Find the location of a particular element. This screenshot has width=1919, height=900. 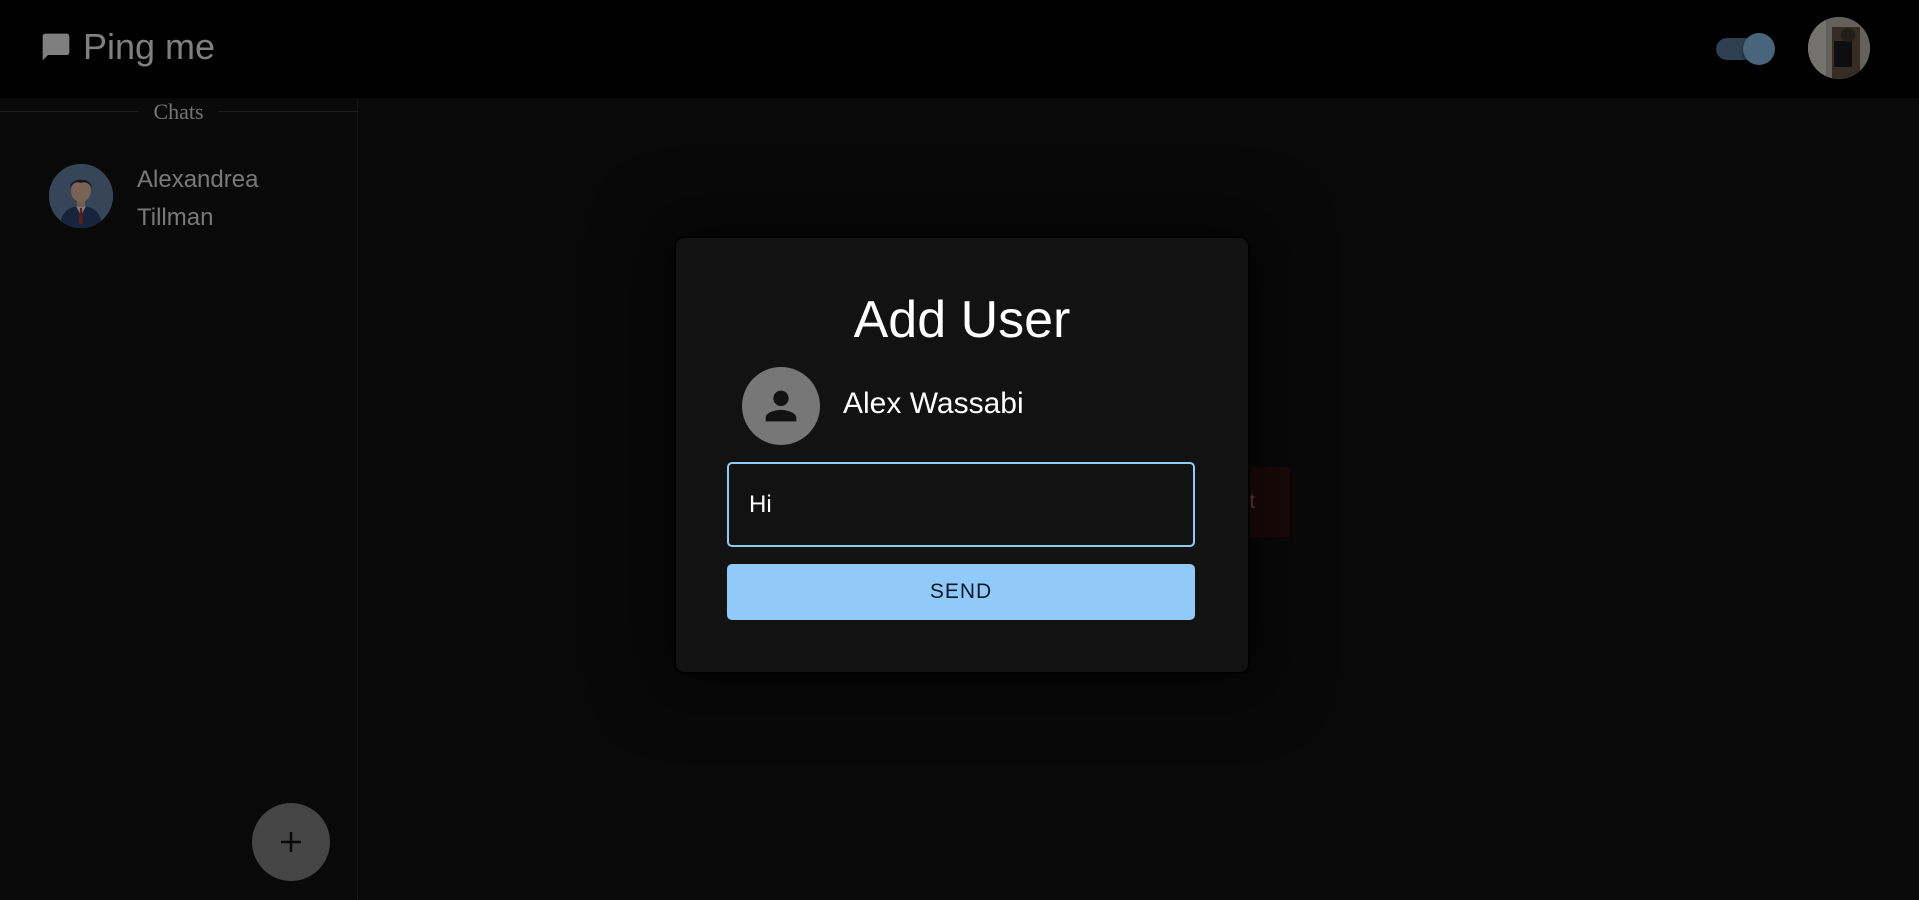

send-button: SEND is located at coordinates (961, 592).